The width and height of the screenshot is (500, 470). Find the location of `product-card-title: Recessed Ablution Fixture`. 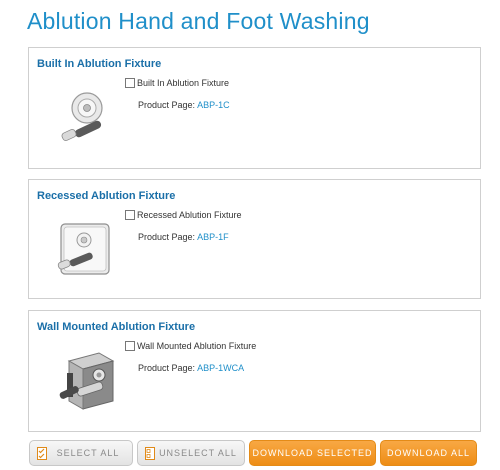

product-card-title: Recessed Ablution Fixture is located at coordinates (106, 196).